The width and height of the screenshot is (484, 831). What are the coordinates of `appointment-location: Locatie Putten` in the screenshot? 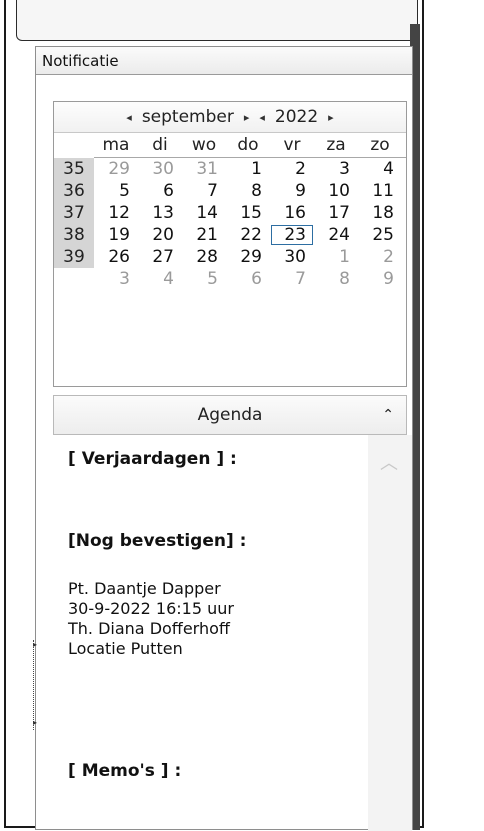 It's located at (125, 648).